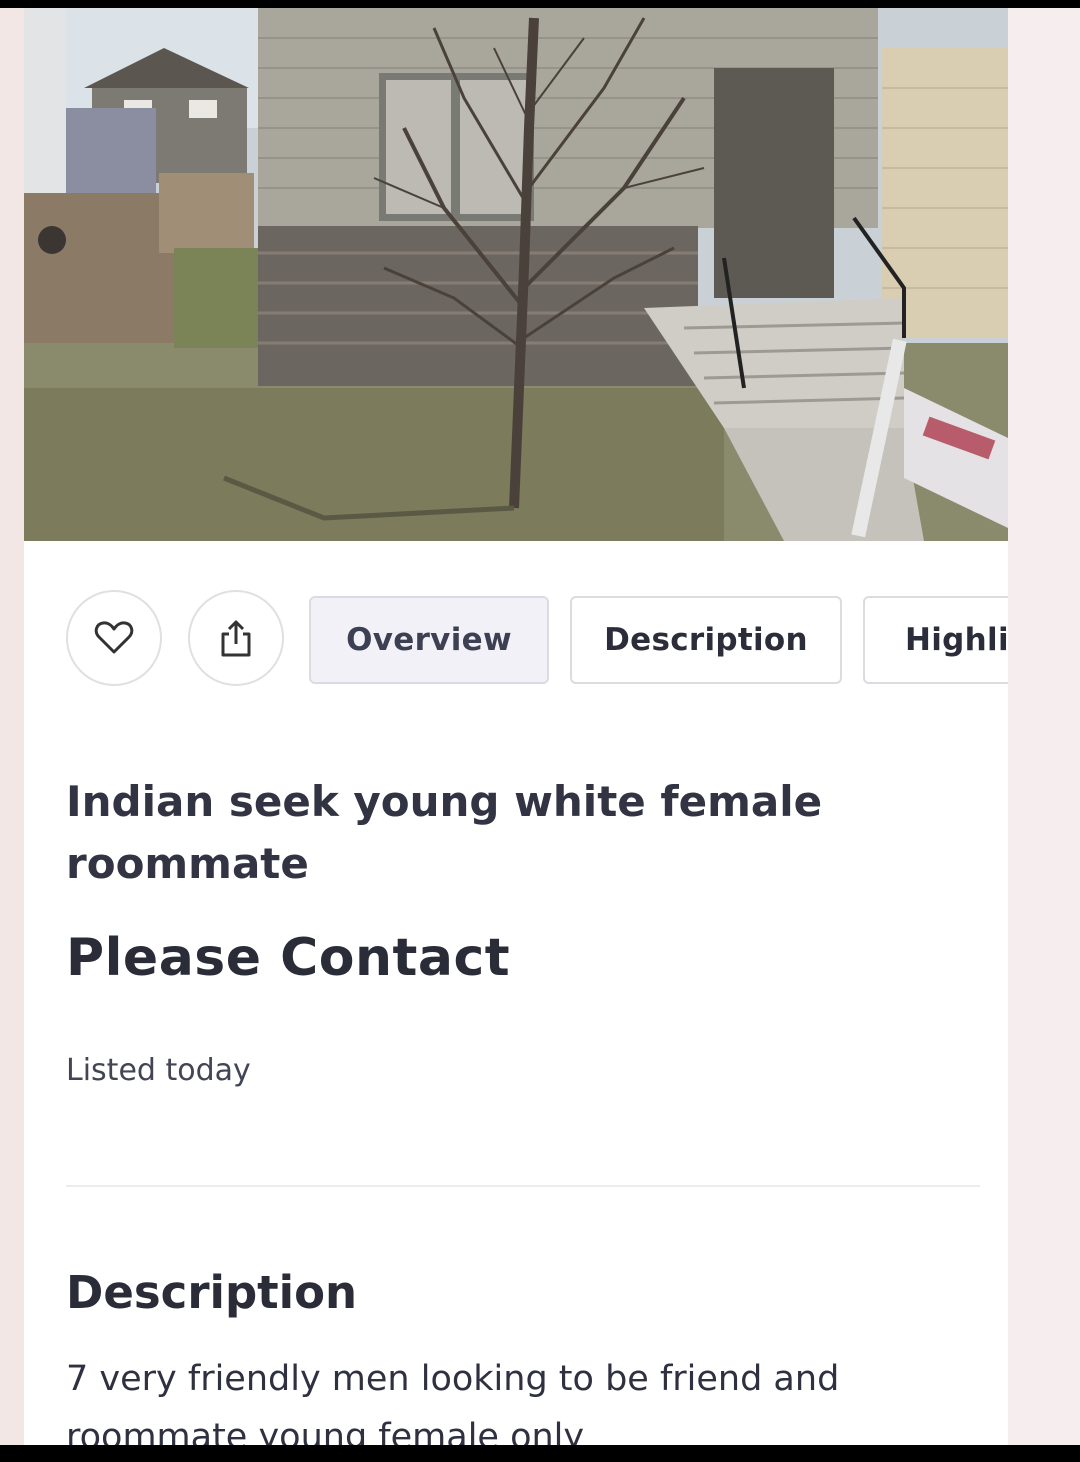 The height and width of the screenshot is (1462, 1080). I want to click on share-icon, so click(236, 638).